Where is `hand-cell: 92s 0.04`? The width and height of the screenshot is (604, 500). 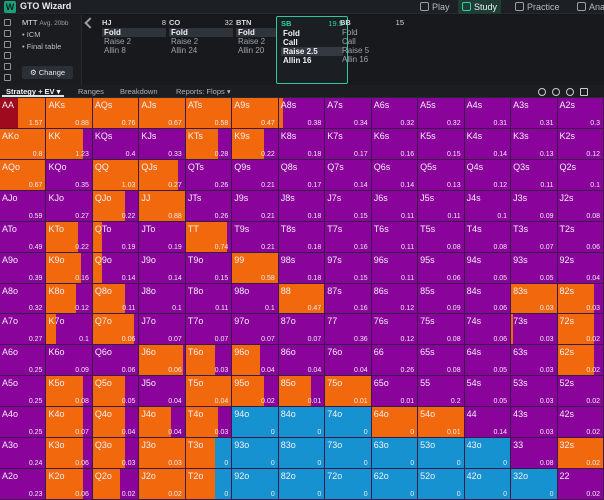
hand-cell: 92s 0.04 is located at coordinates (580, 268).